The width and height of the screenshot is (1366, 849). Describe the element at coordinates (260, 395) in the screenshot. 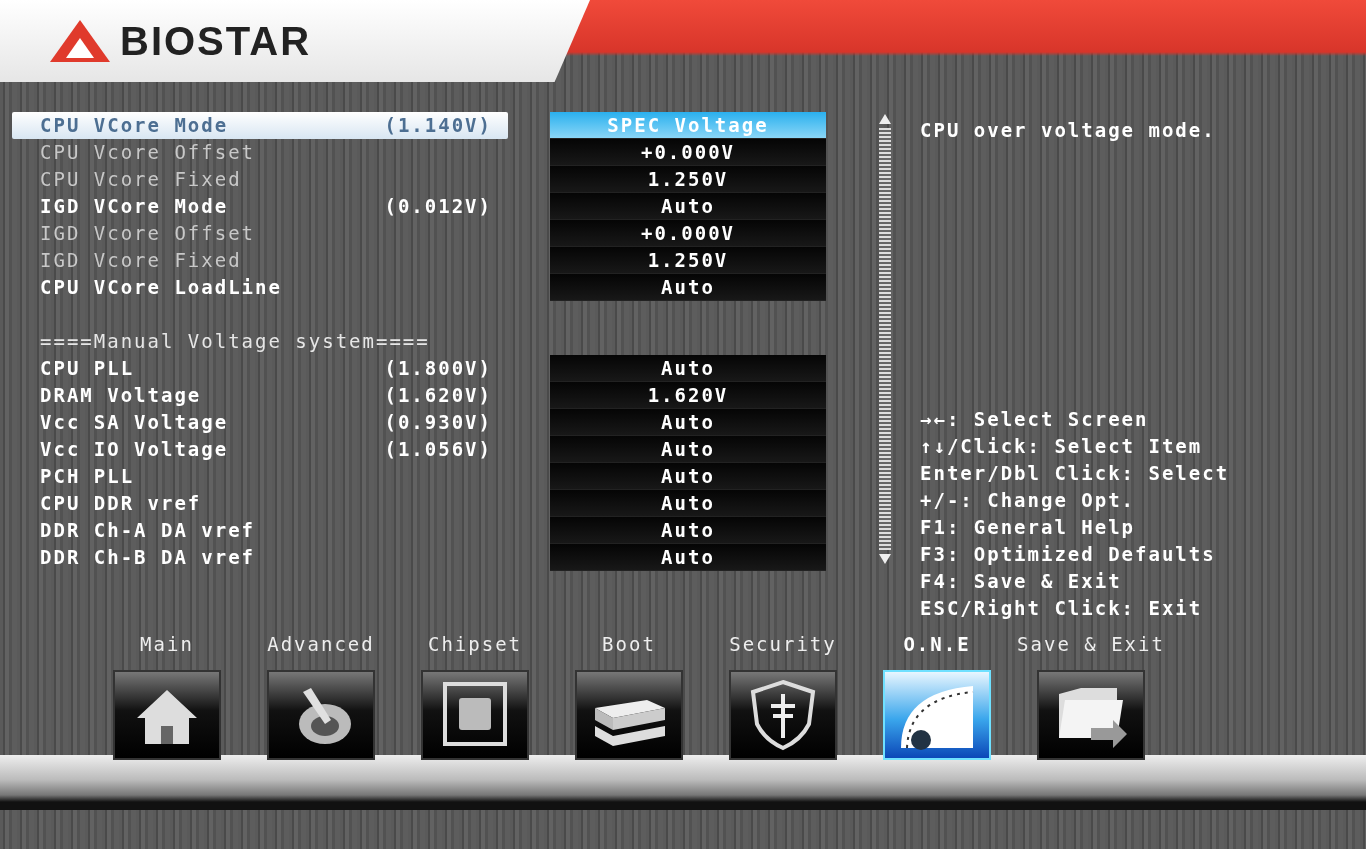

I see `setting-row: DRAM Voltage (1.620V)` at that location.